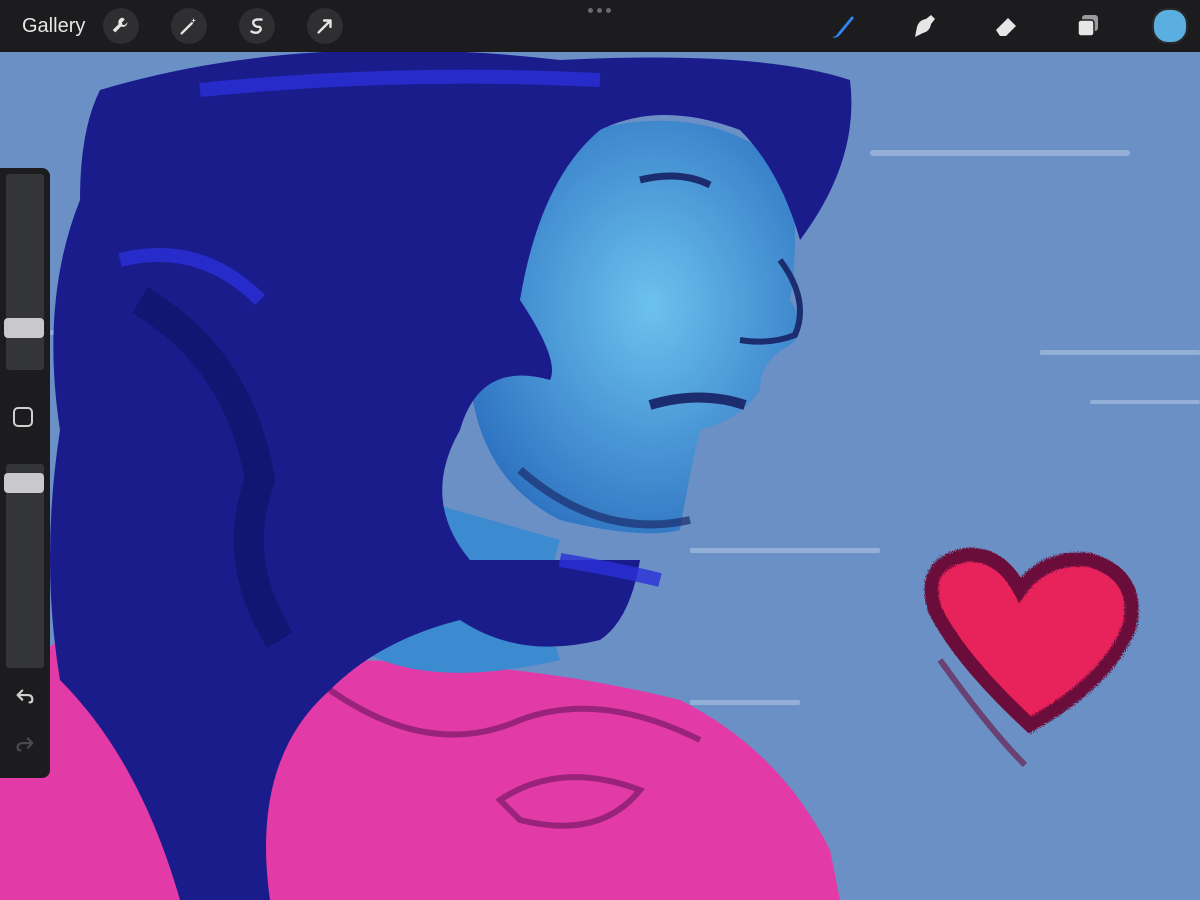 This screenshot has width=1200, height=900. I want to click on smudge-icon, so click(925, 26).